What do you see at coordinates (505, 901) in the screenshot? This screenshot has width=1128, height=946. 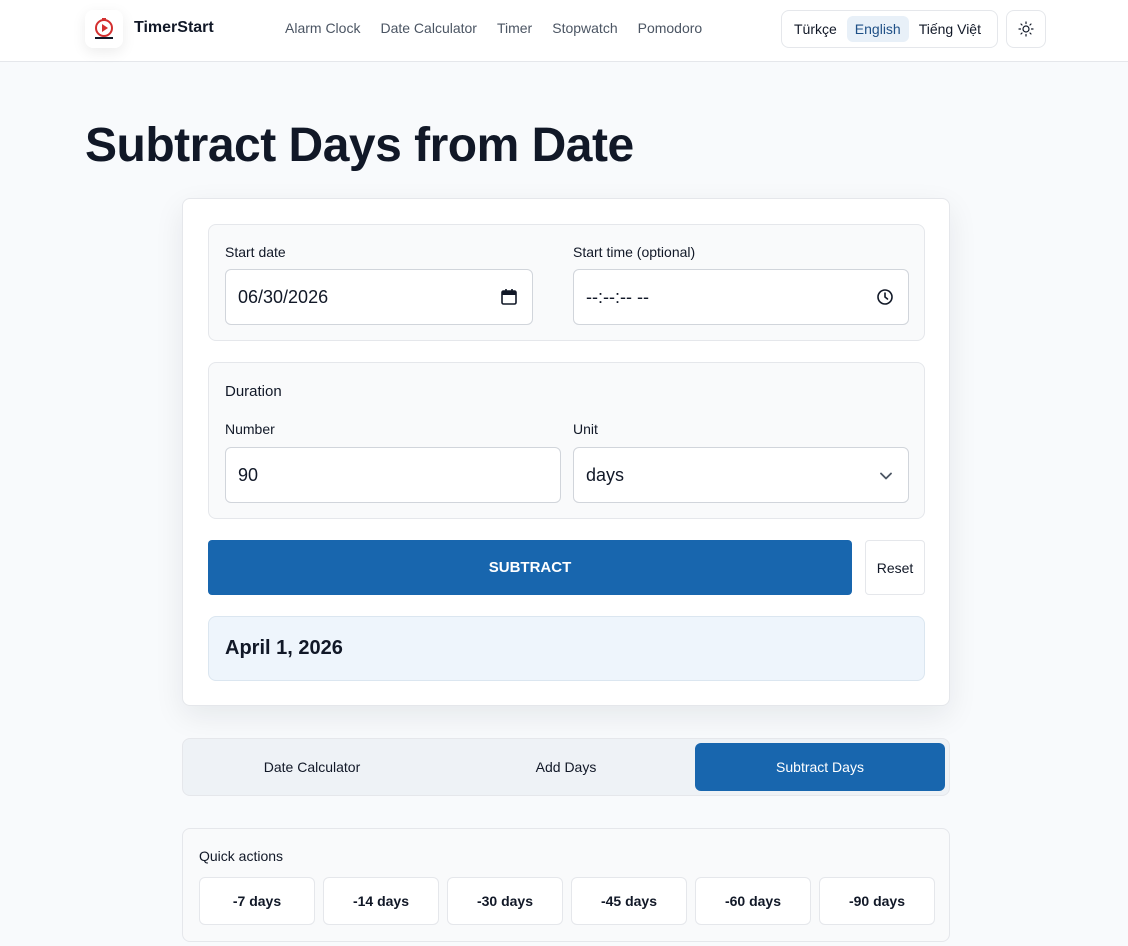 I see `quick-minus-30-days: -30 days` at bounding box center [505, 901].